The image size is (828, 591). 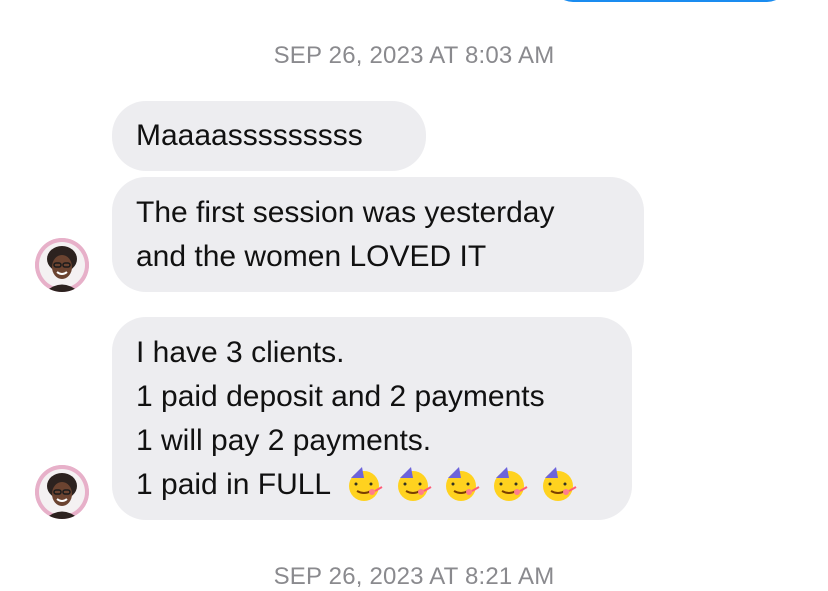 I want to click on incoming-message-bubble: Maaaasssssssss, so click(x=269, y=136).